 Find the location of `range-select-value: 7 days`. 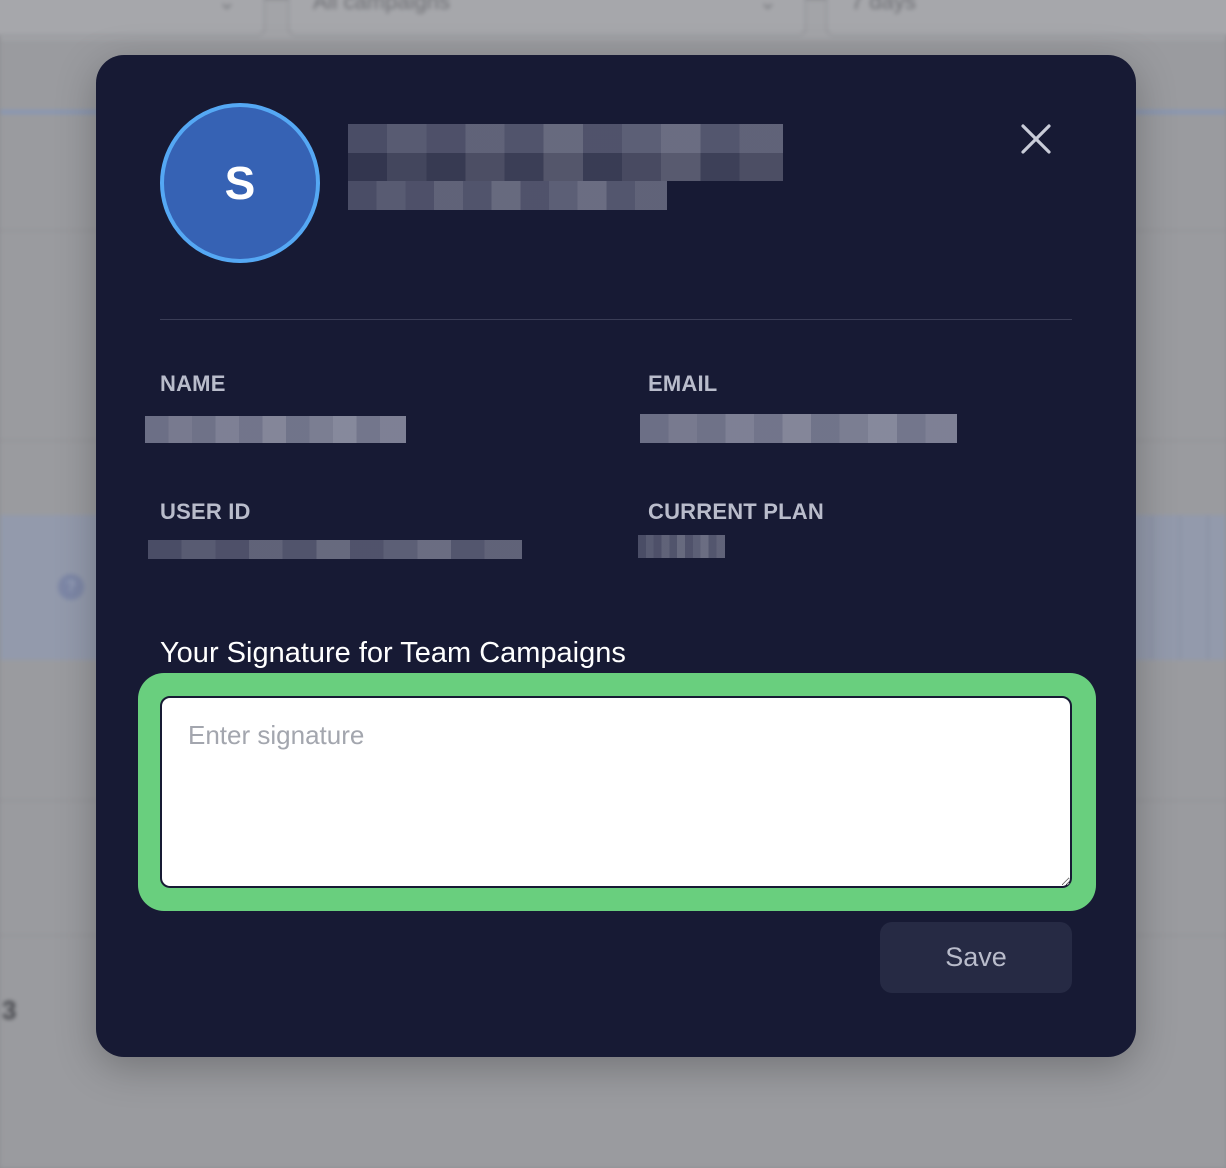

range-select-value: 7 days is located at coordinates (883, 7).